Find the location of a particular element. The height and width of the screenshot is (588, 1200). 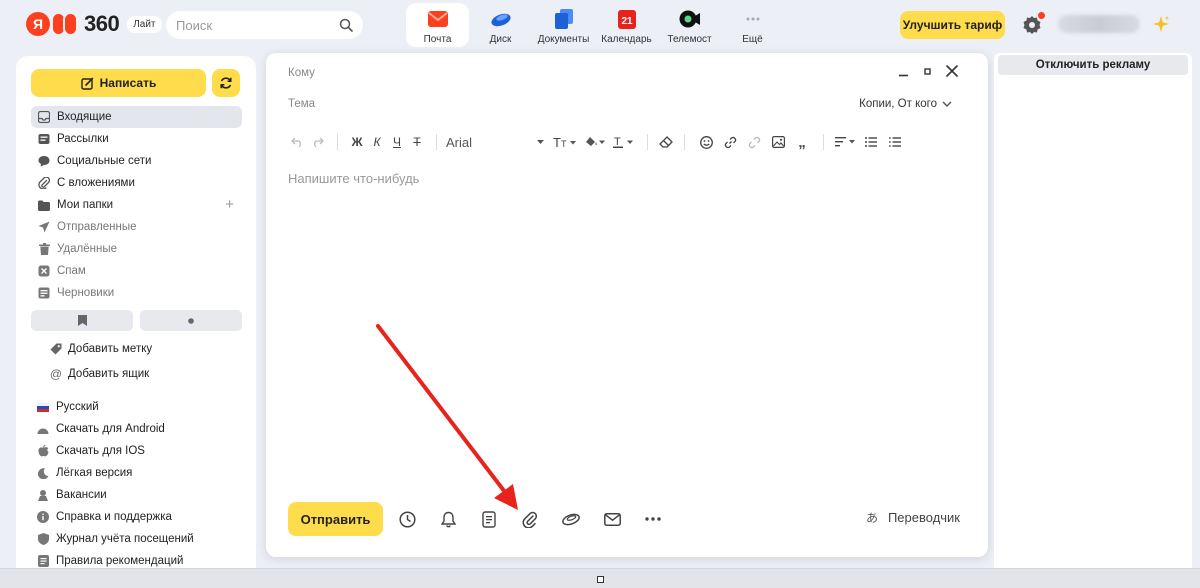

numbered-list-icon is located at coordinates (895, 142).